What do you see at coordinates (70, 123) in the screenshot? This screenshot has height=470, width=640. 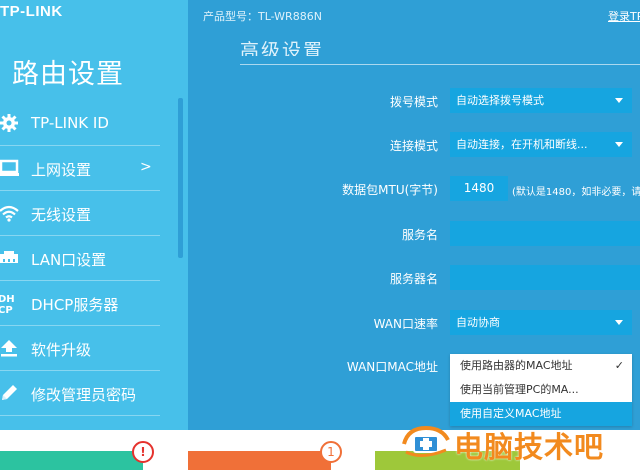 I see `sidebar-item-label: TP-LINK ID` at bounding box center [70, 123].